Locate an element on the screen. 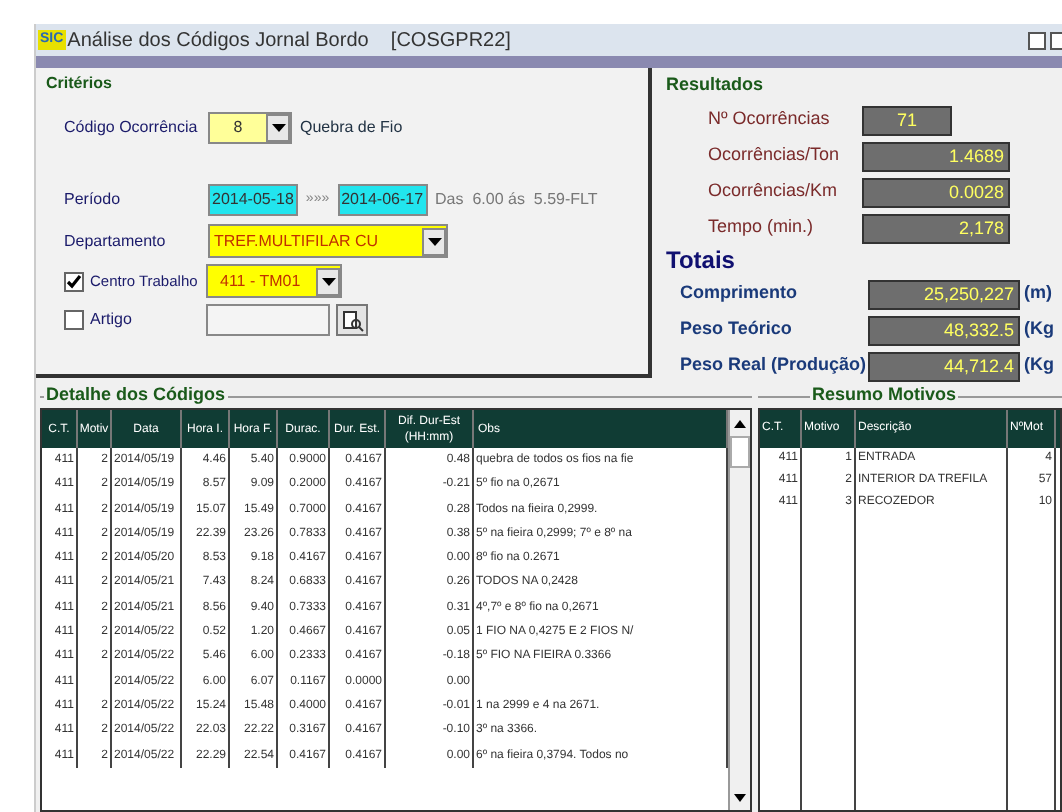 Image resolution: width=1062 pixels, height=812 pixels. codigo-select: 8 is located at coordinates (250, 128).